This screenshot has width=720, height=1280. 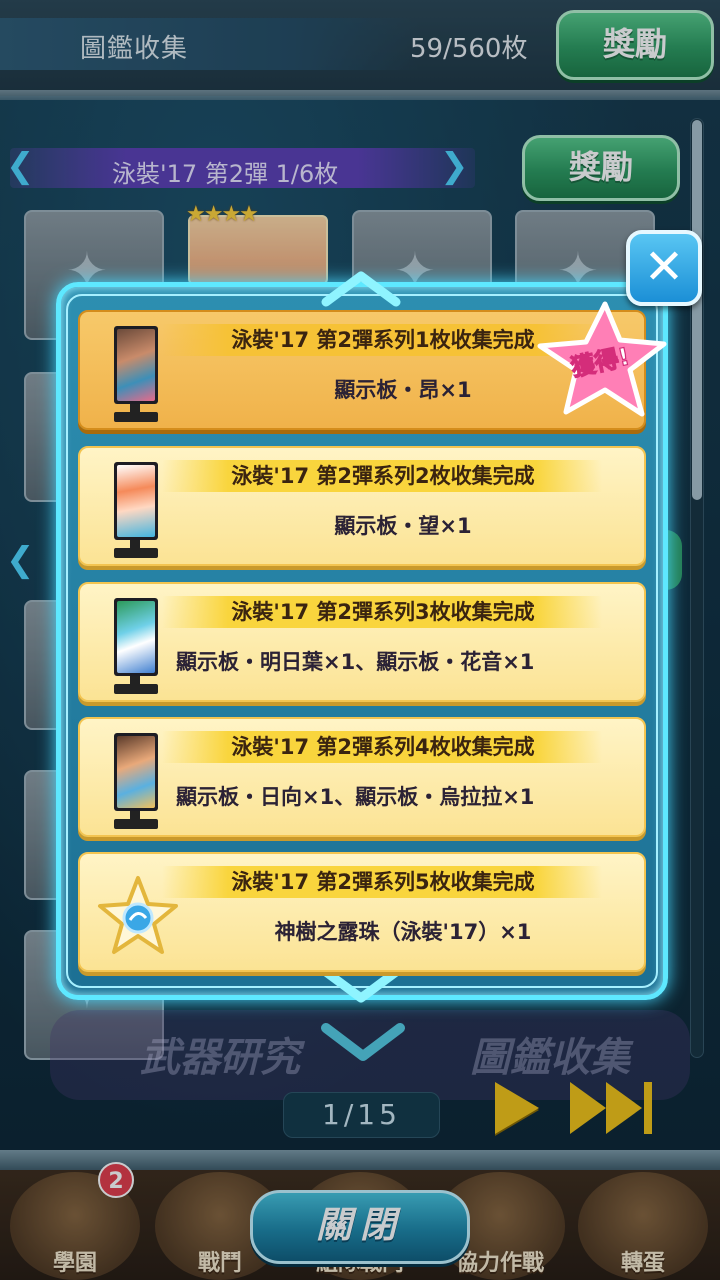 I want to click on obtained-star-icon: 獲得!, so click(x=602, y=359).